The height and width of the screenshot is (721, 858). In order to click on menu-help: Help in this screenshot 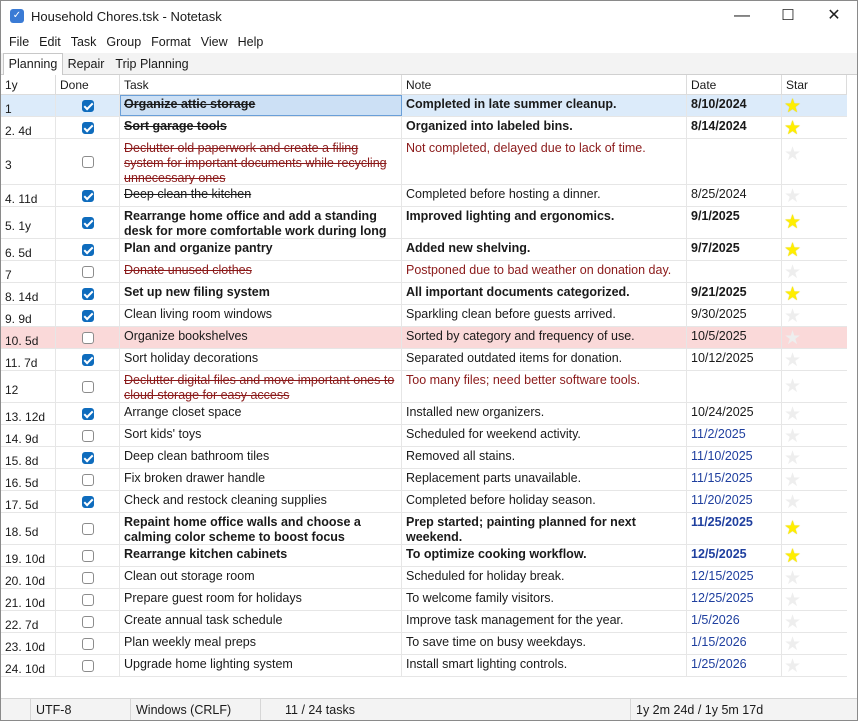, I will do `click(251, 42)`.